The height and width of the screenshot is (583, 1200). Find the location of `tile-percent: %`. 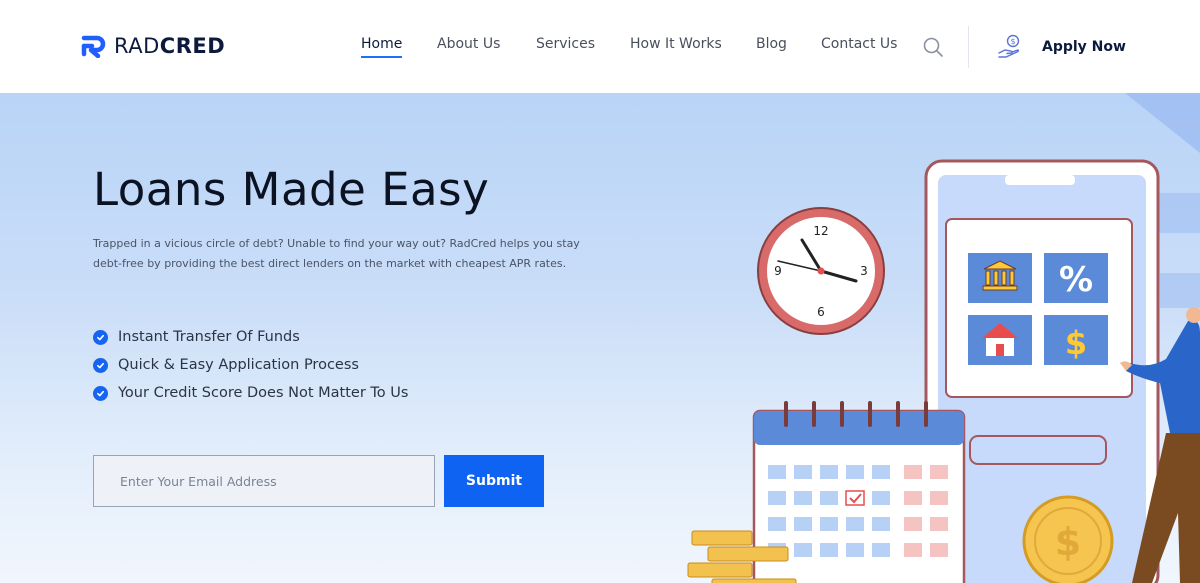

tile-percent: % is located at coordinates (1076, 278).